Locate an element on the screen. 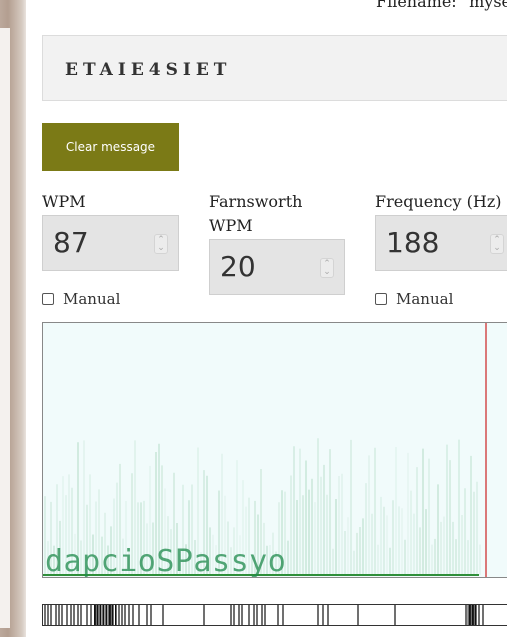 This screenshot has width=507, height=637. frequency-input: 188 ⌃ ⌄ is located at coordinates (441, 243).